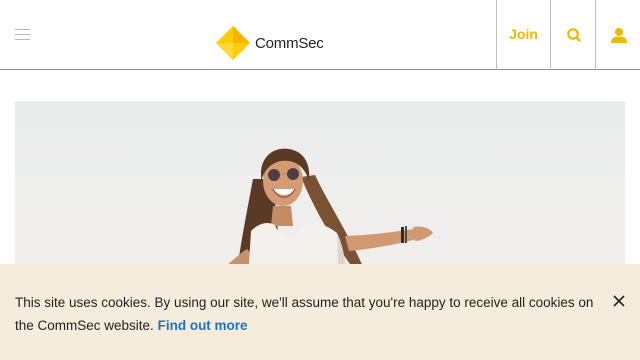  I want to click on cookie-close-button, so click(619, 301).